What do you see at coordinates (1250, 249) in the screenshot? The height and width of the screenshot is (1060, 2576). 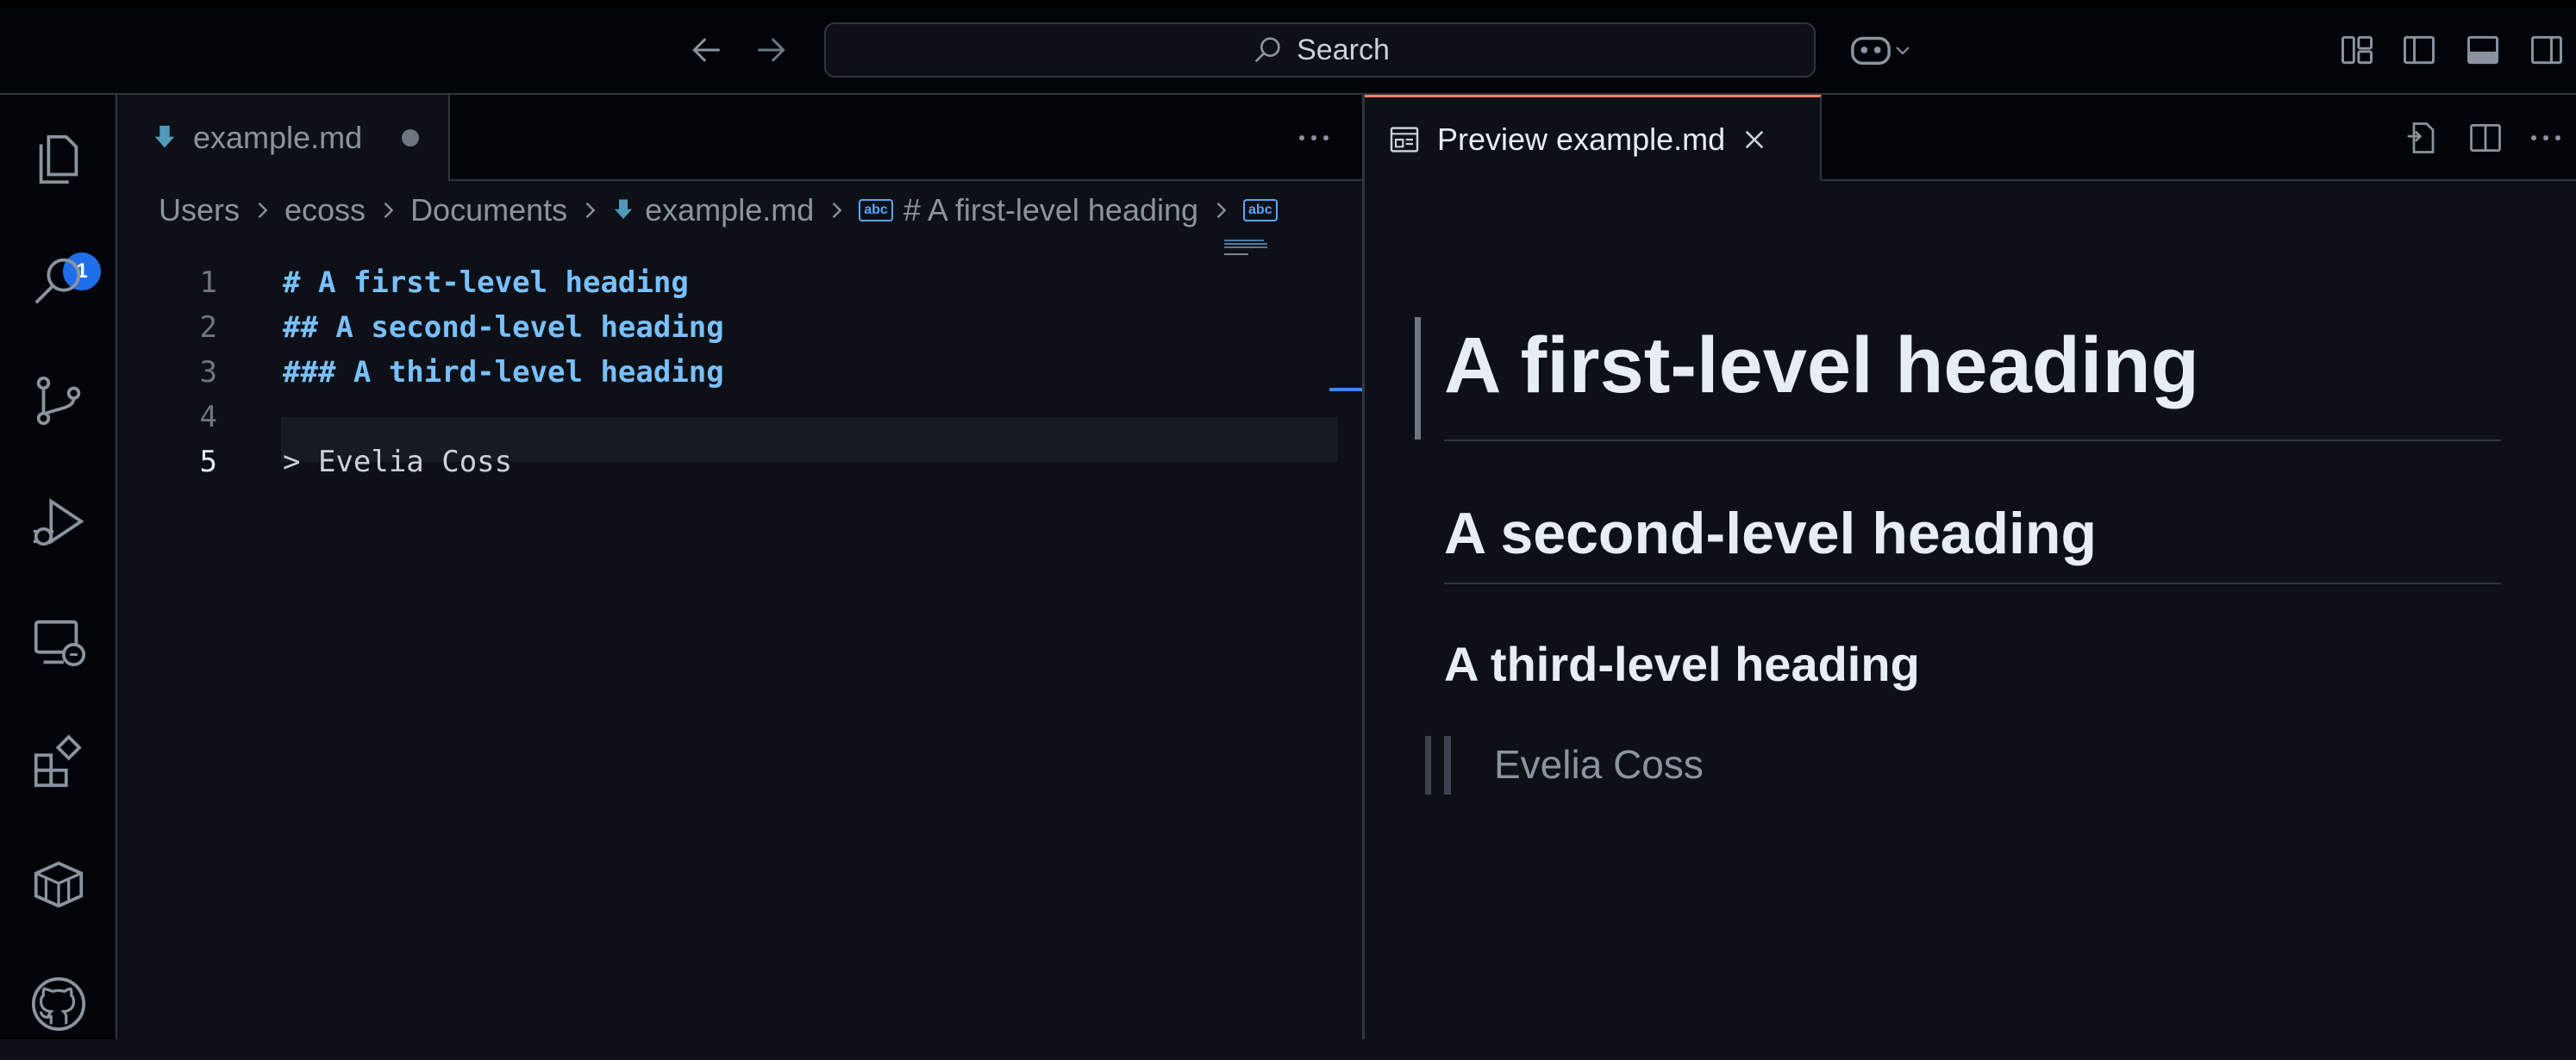 I see `minimap` at bounding box center [1250, 249].